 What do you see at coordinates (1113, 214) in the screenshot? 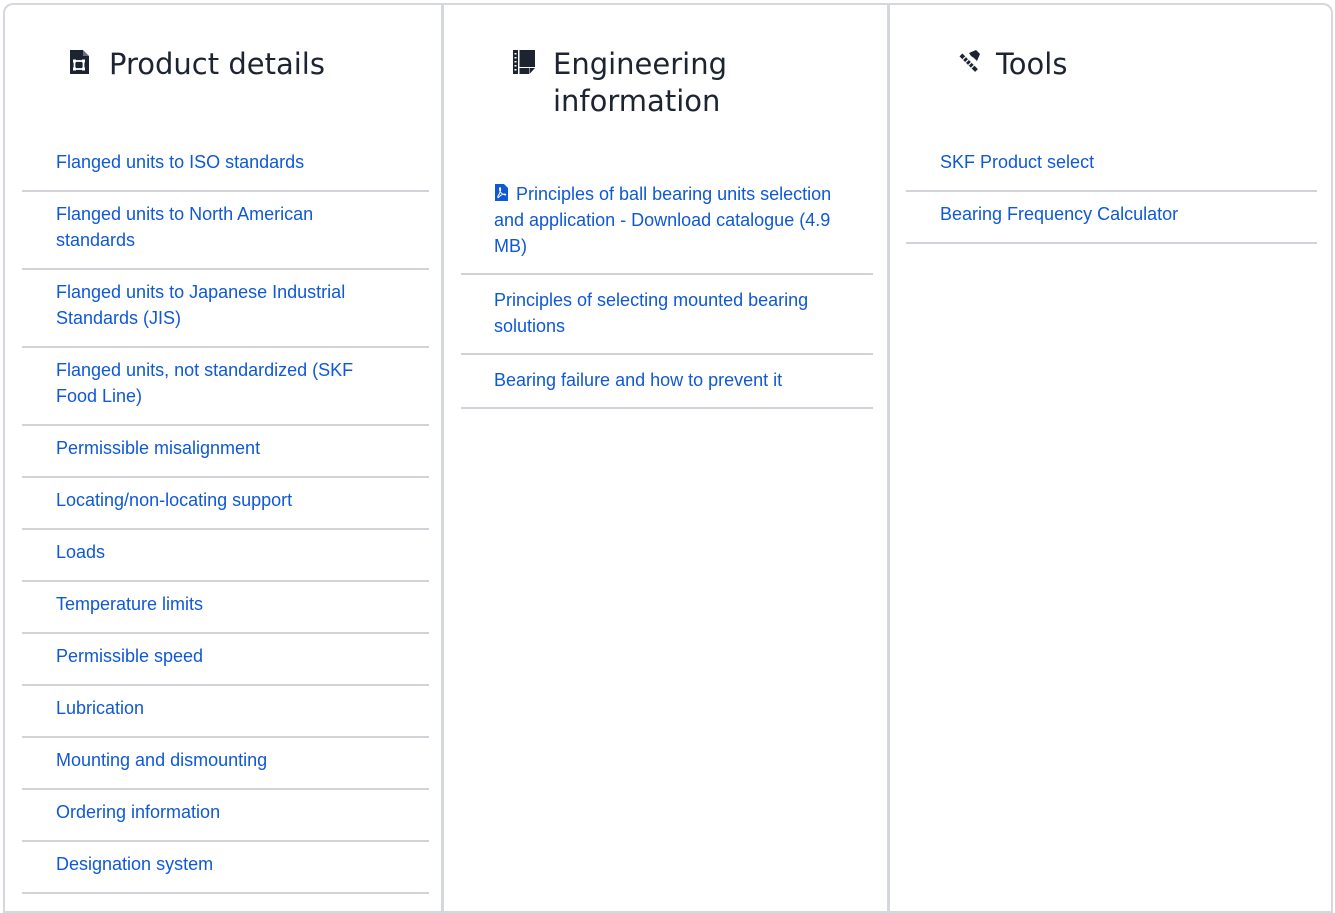
I see `link-bearing-frequency-calculator: Bearing Frequency Calculator` at bounding box center [1113, 214].